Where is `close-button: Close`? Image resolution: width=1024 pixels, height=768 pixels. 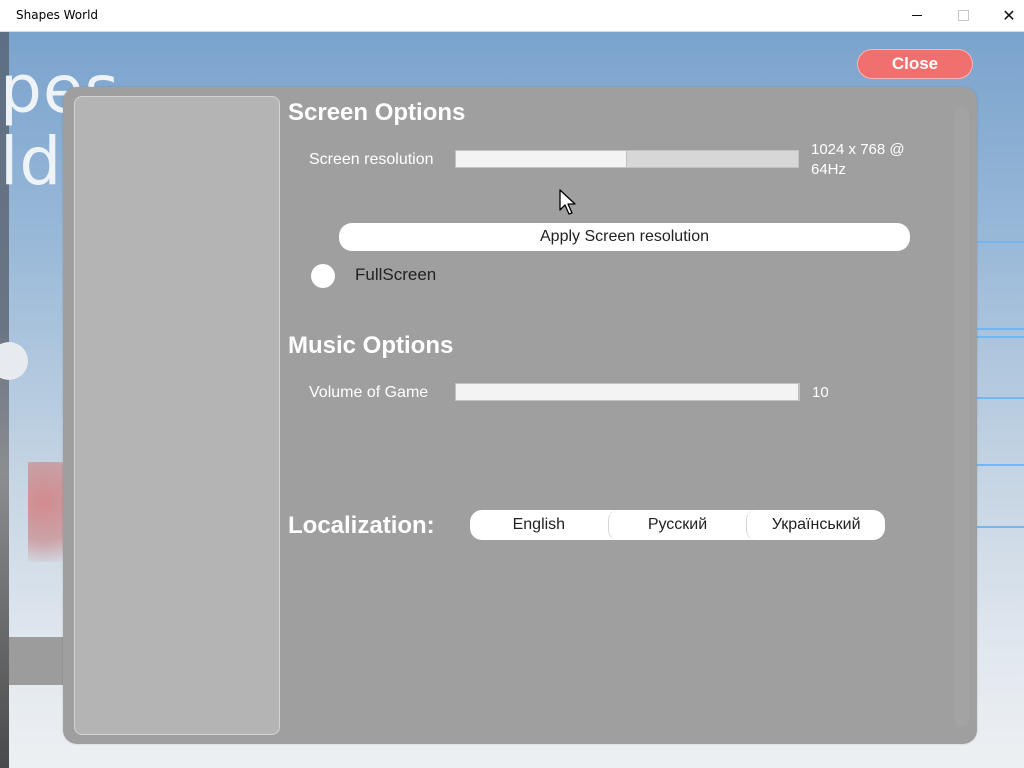 close-button: Close is located at coordinates (915, 64).